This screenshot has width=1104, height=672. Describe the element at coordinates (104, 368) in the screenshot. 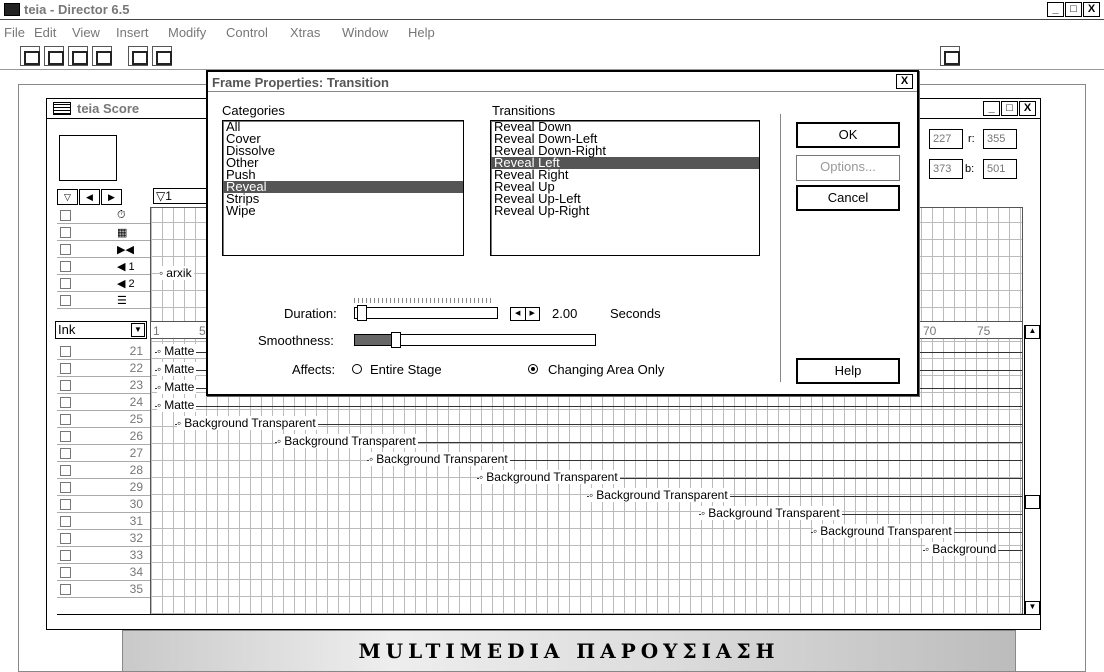

I see `sprite-channel-row: 22` at that location.